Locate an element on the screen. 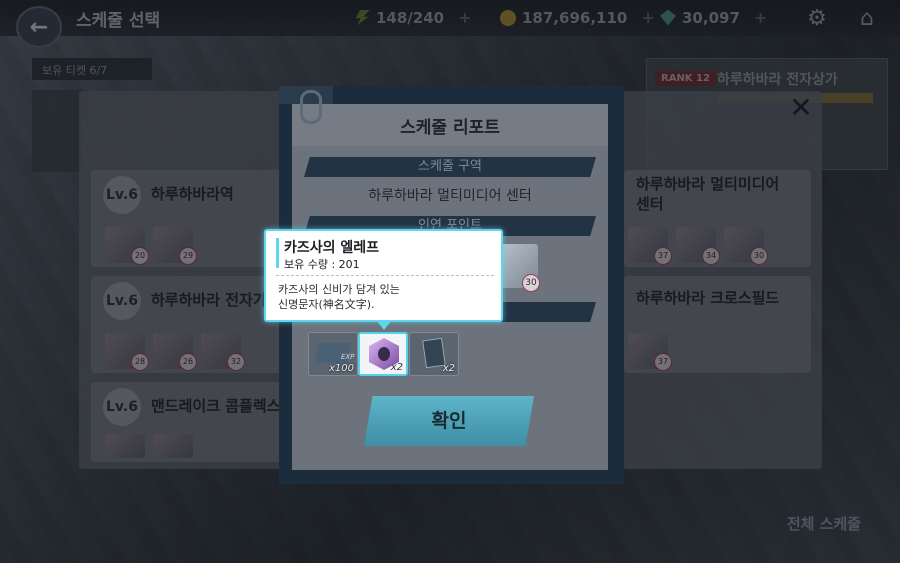  tooltip-accent-bar is located at coordinates (277, 253).